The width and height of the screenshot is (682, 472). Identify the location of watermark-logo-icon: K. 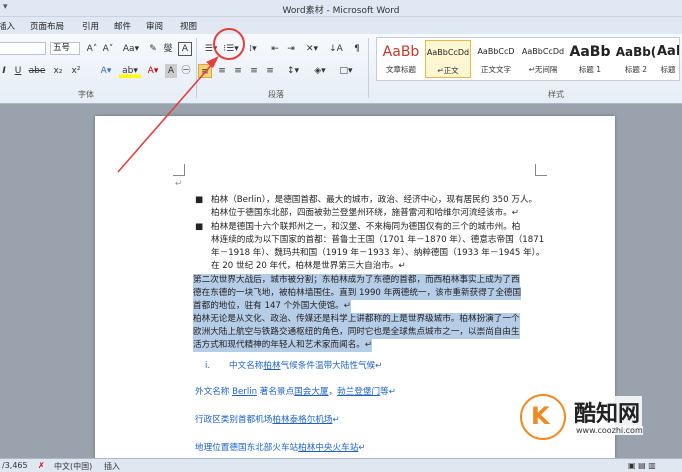
(543, 417).